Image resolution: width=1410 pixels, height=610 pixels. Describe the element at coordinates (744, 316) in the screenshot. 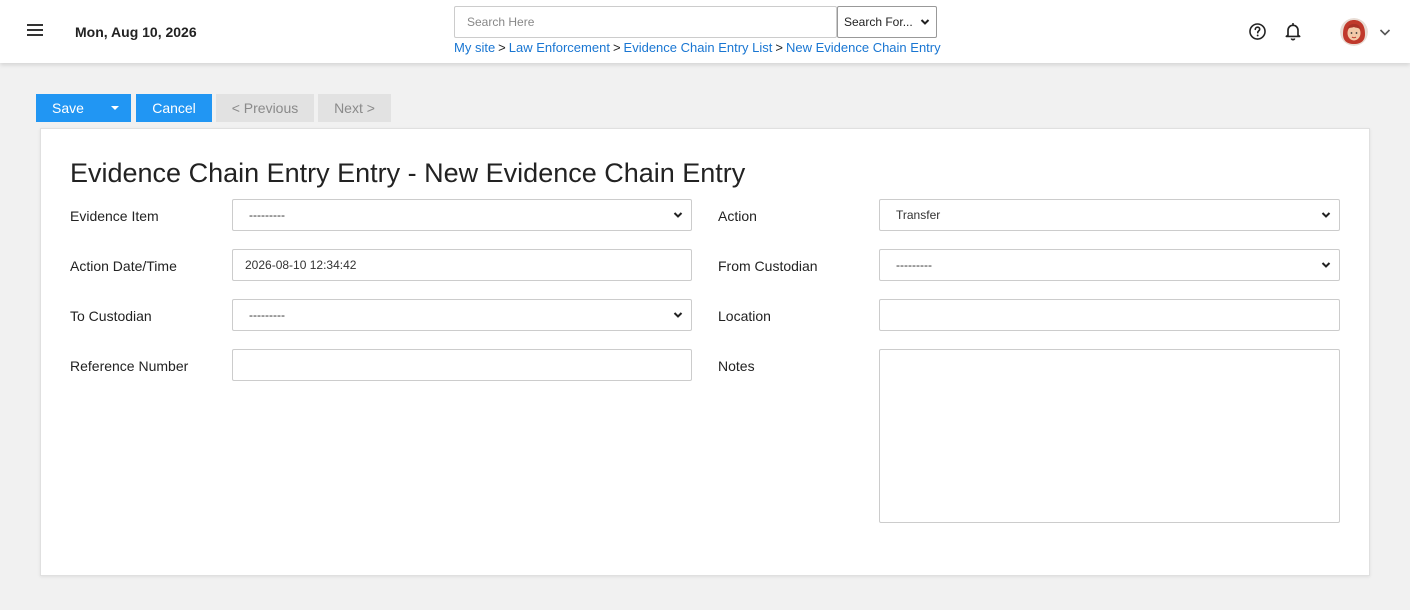

I see `location-label: Location` at that location.